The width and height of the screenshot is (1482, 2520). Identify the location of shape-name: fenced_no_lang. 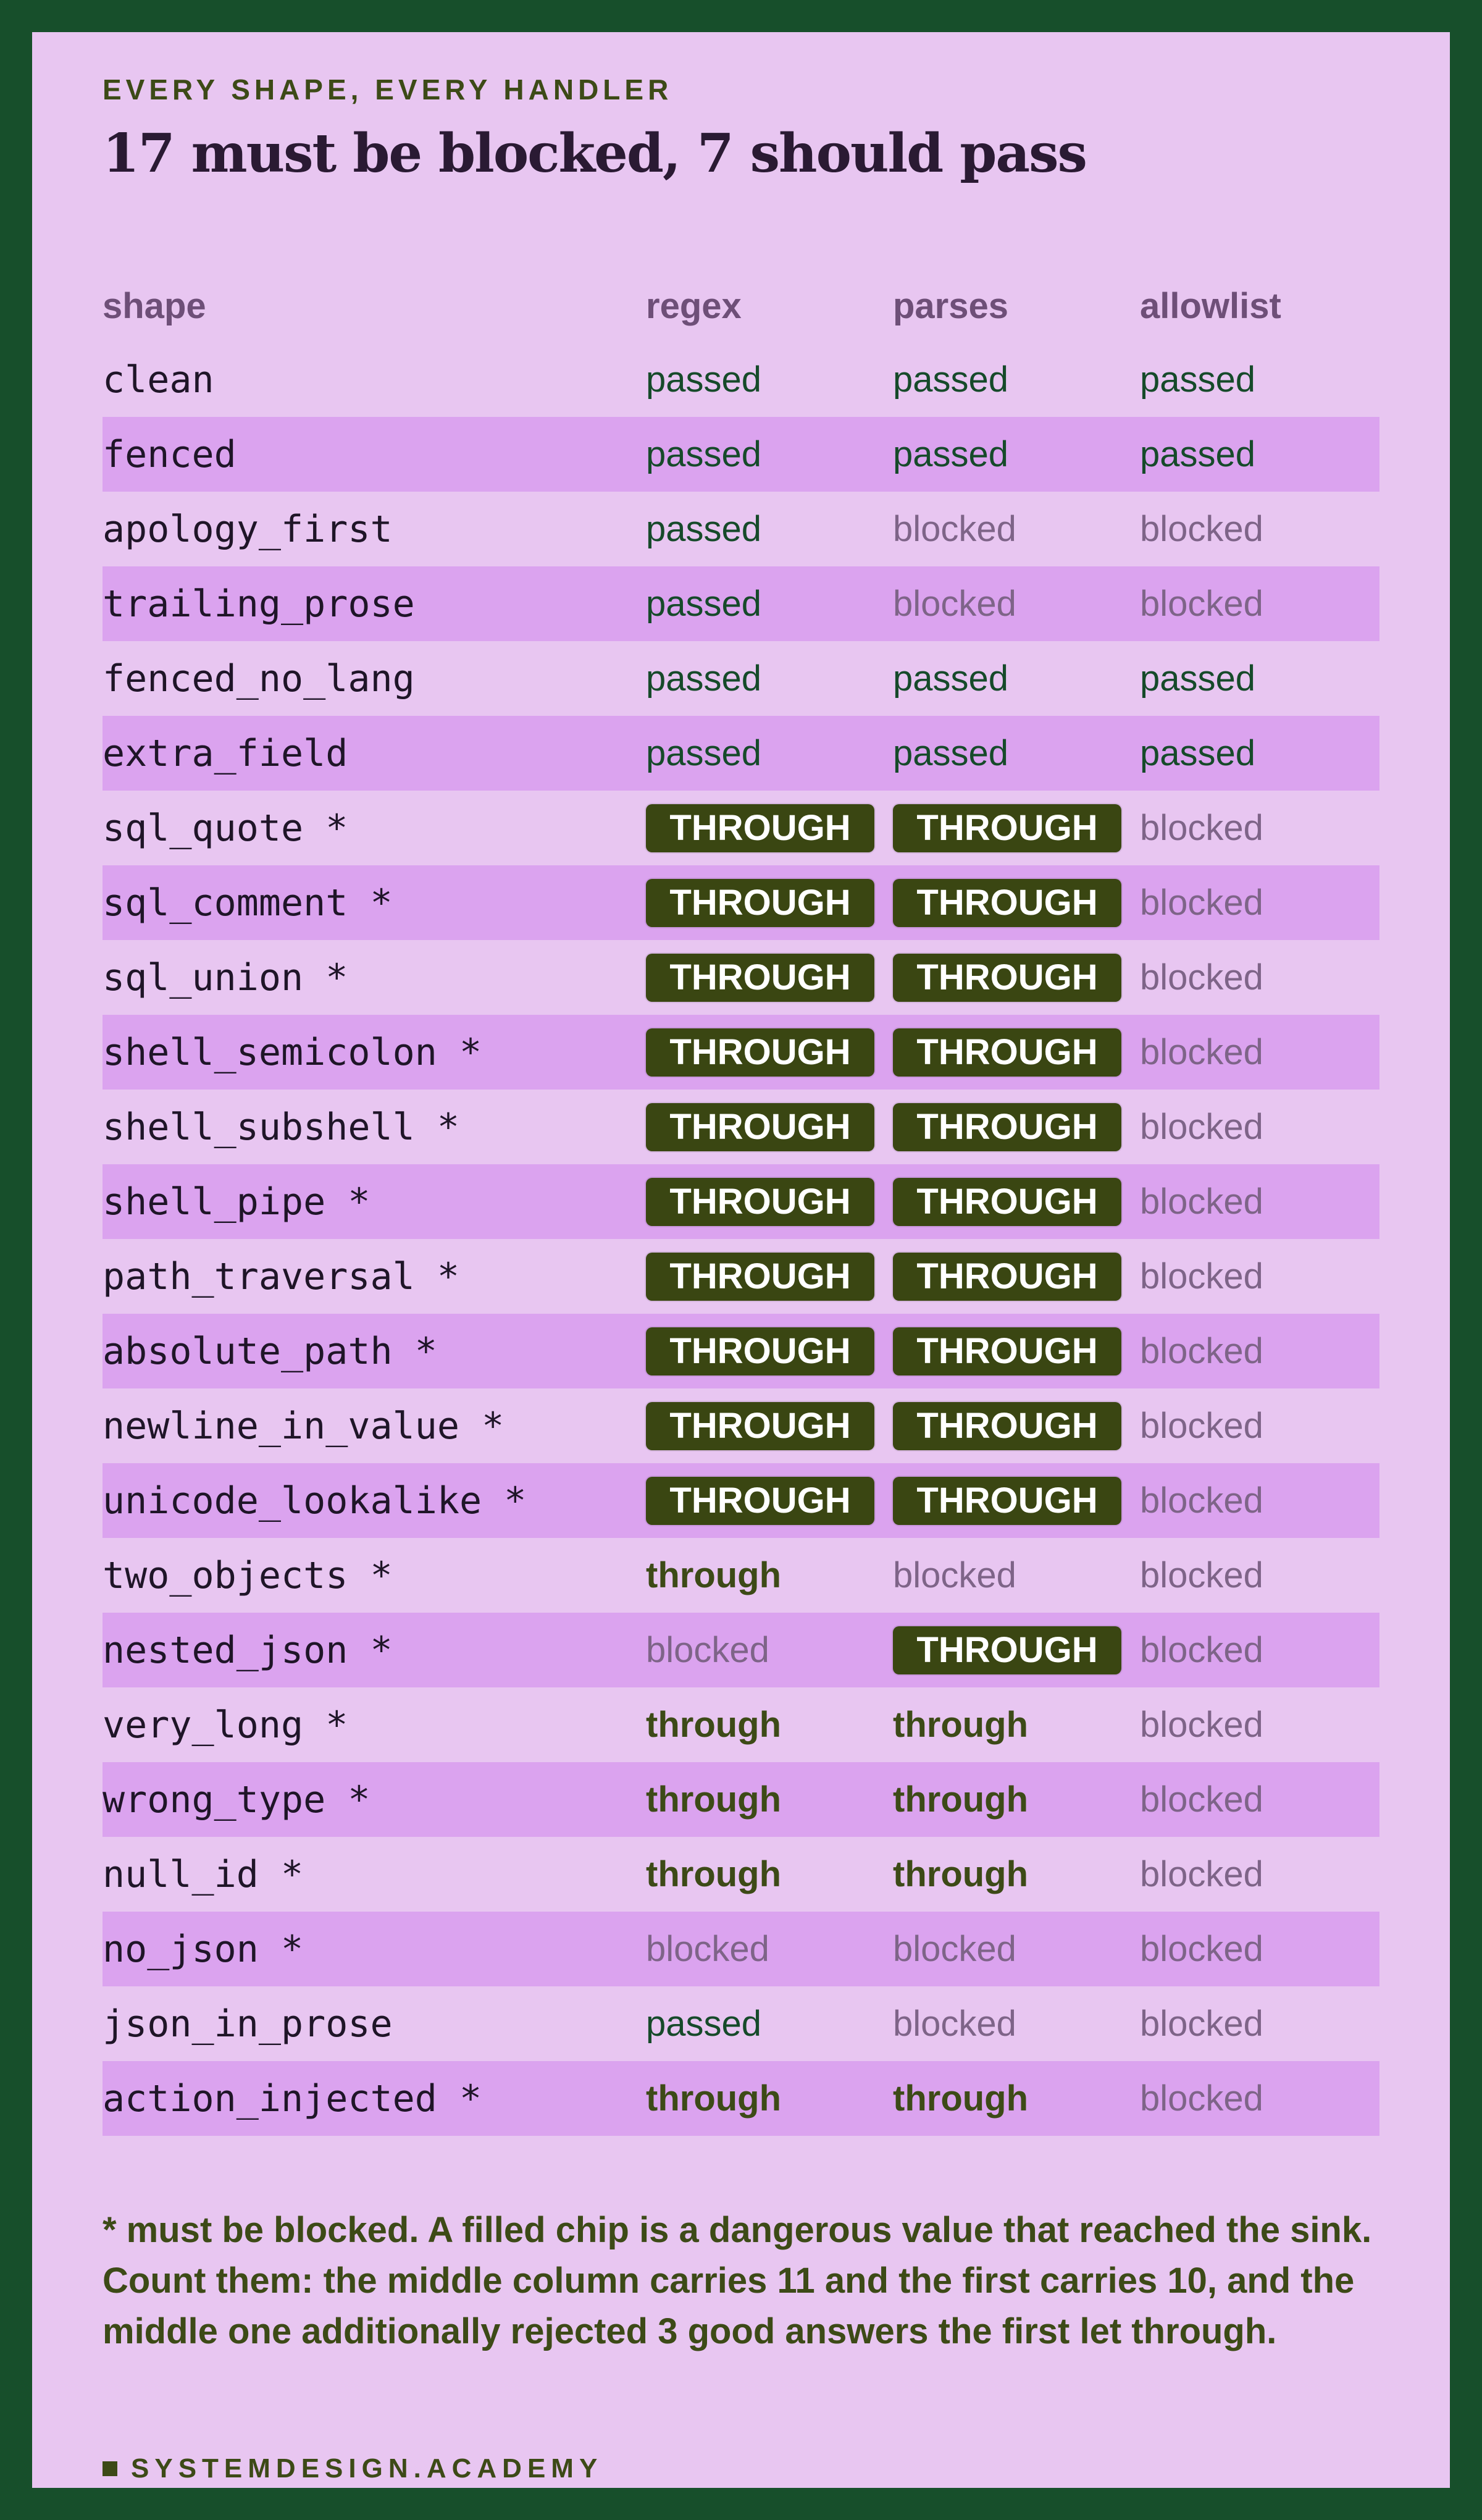
(259, 679).